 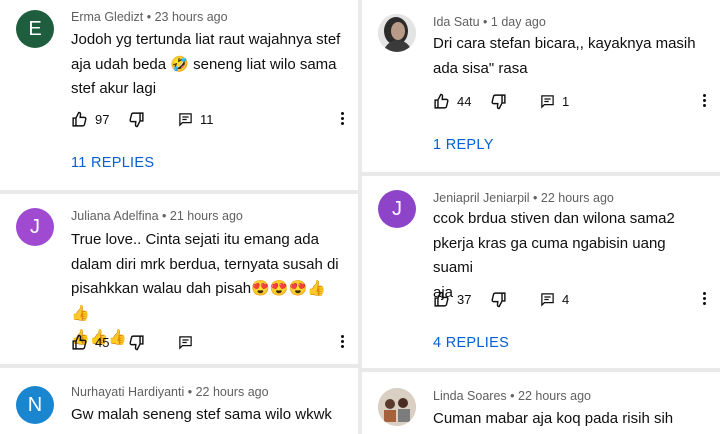 I want to click on comment-meta: Nurhayati Hardiyanti • 22 hours ago, so click(x=170, y=392).